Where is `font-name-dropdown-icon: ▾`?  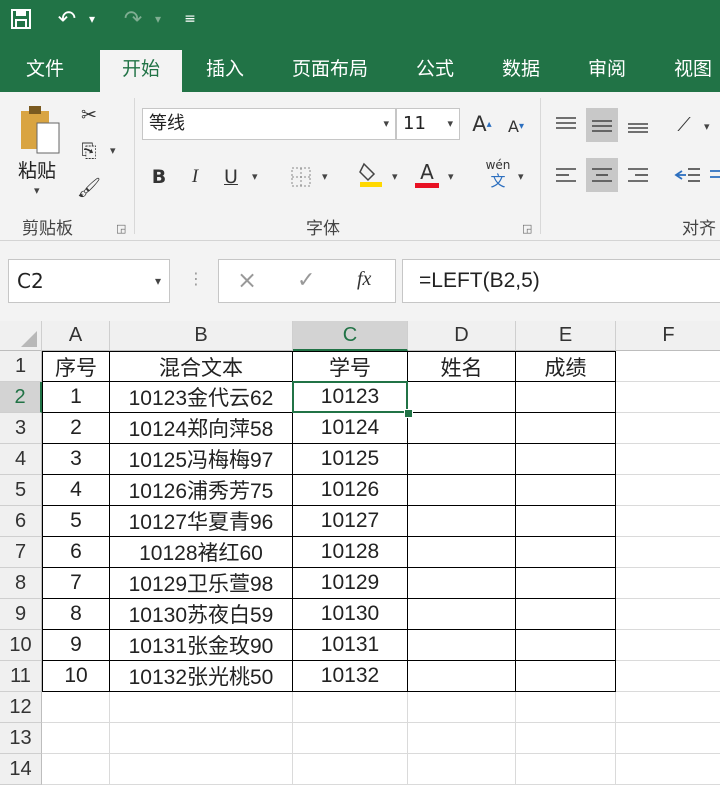 font-name-dropdown-icon: ▾ is located at coordinates (386, 124).